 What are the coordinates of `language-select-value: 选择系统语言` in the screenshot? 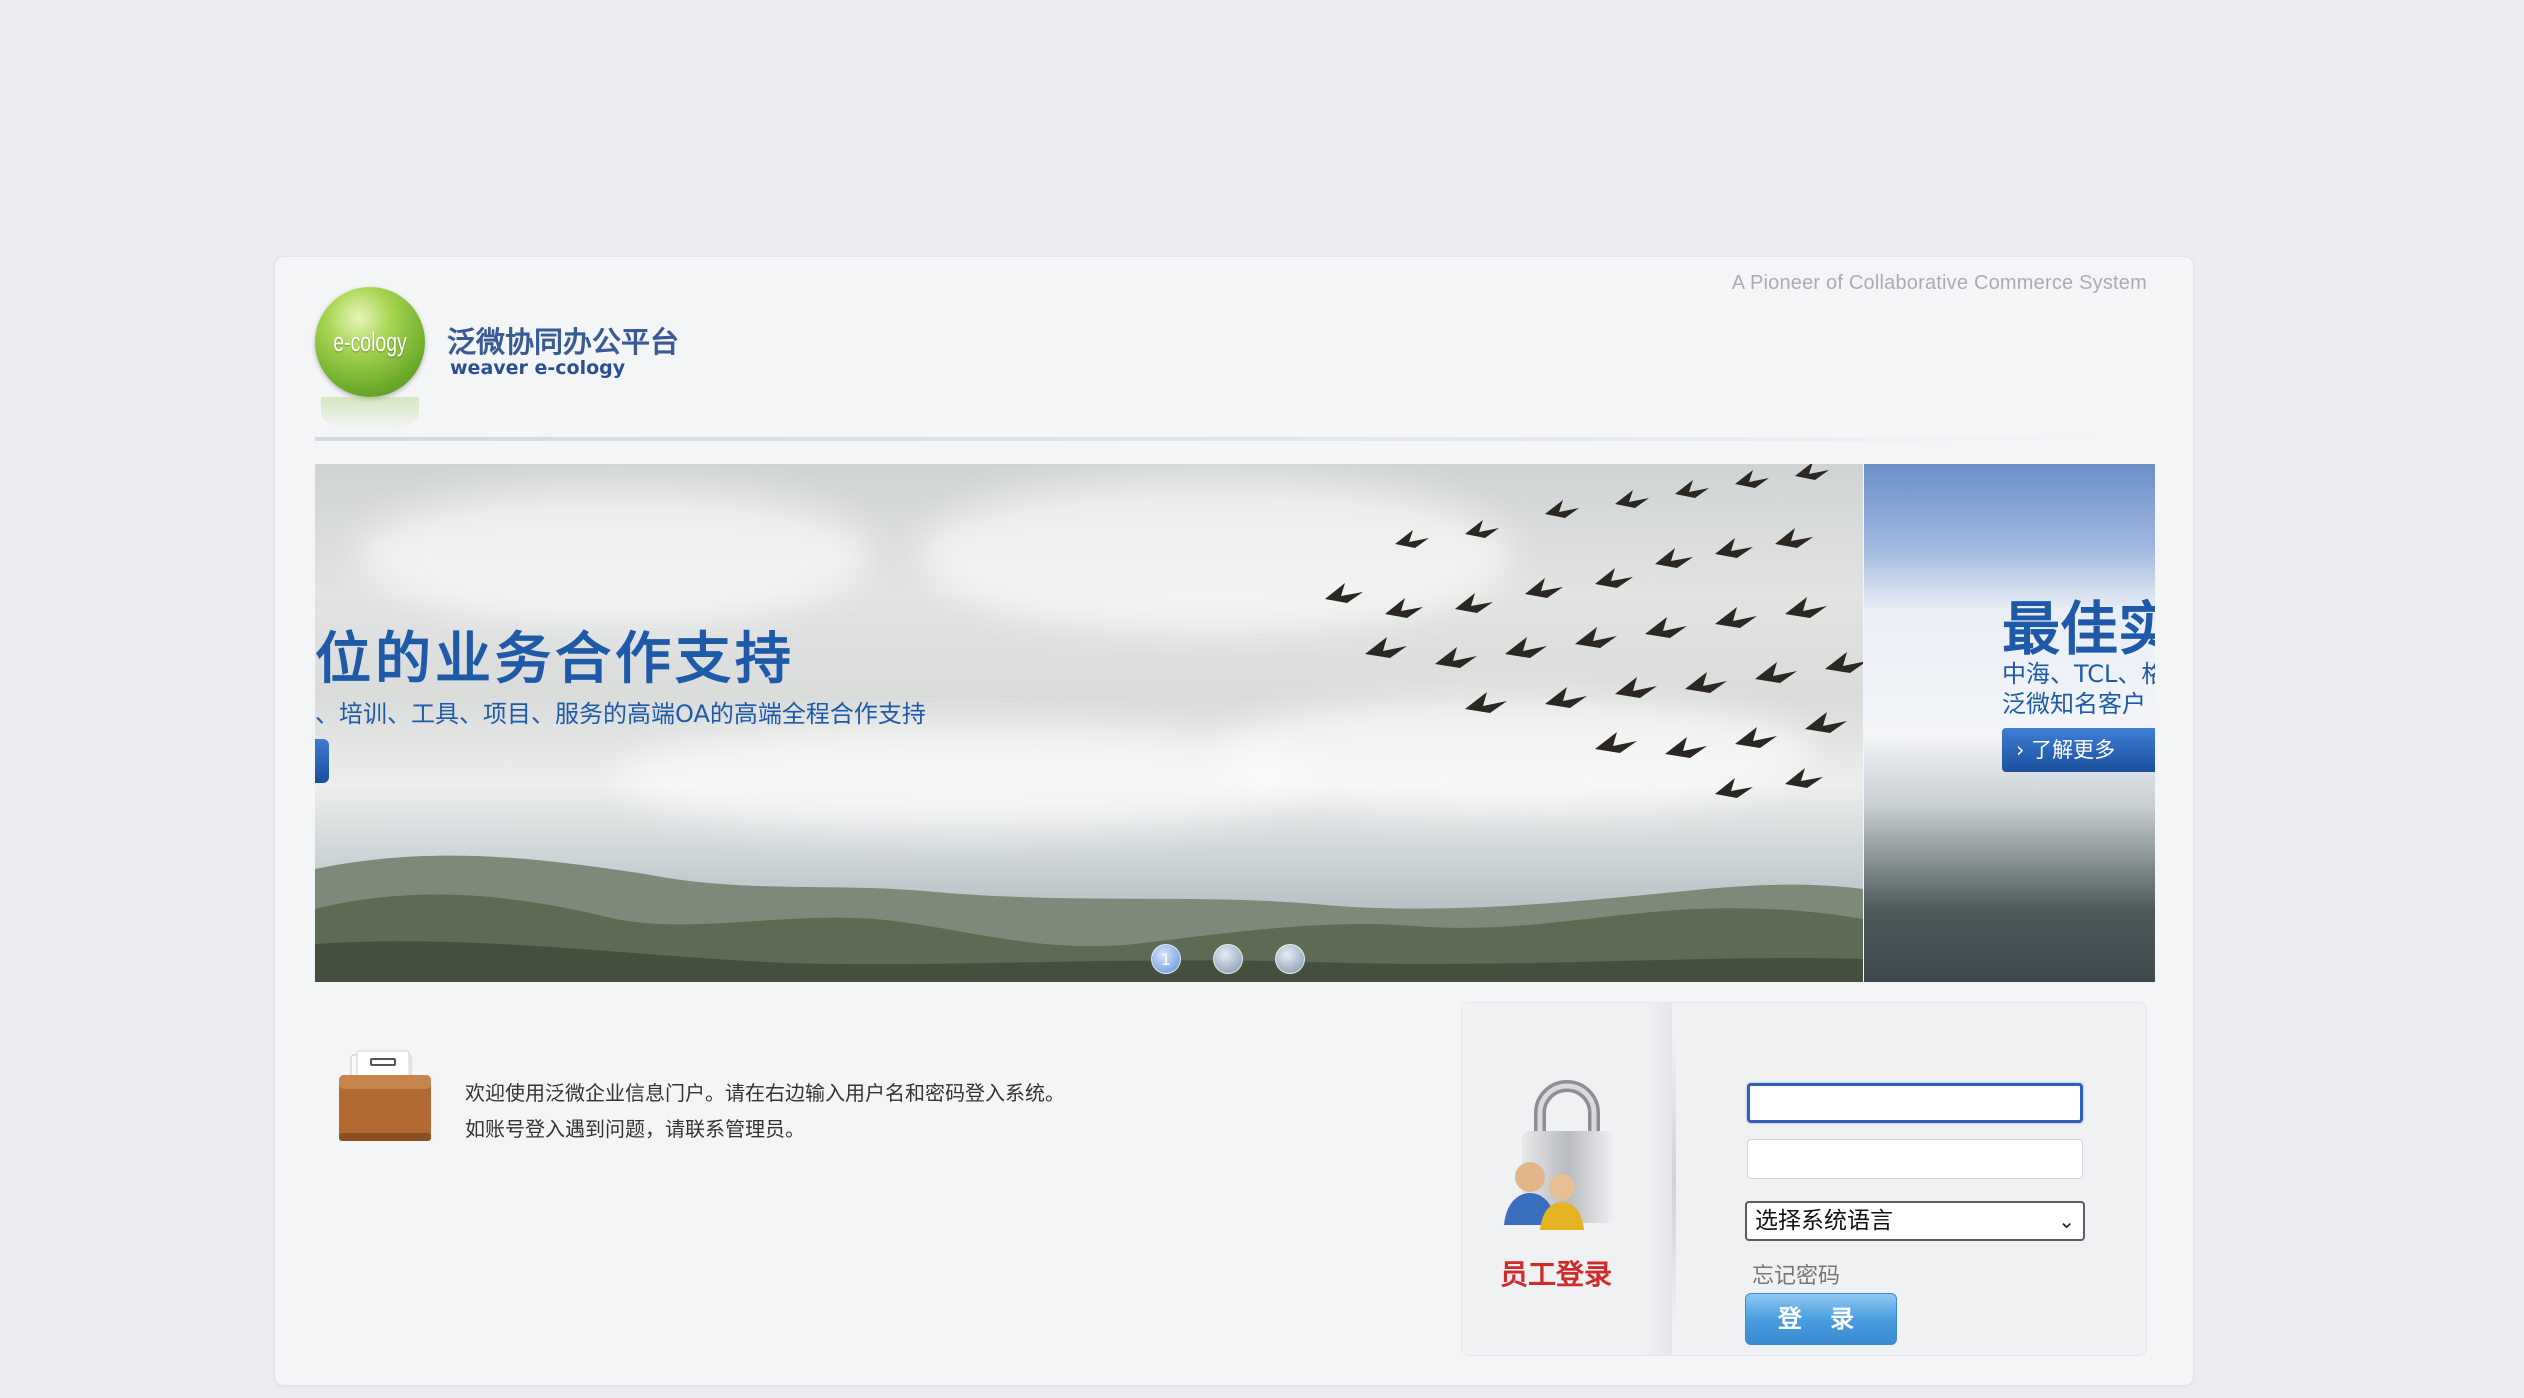 It's located at (1824, 1221).